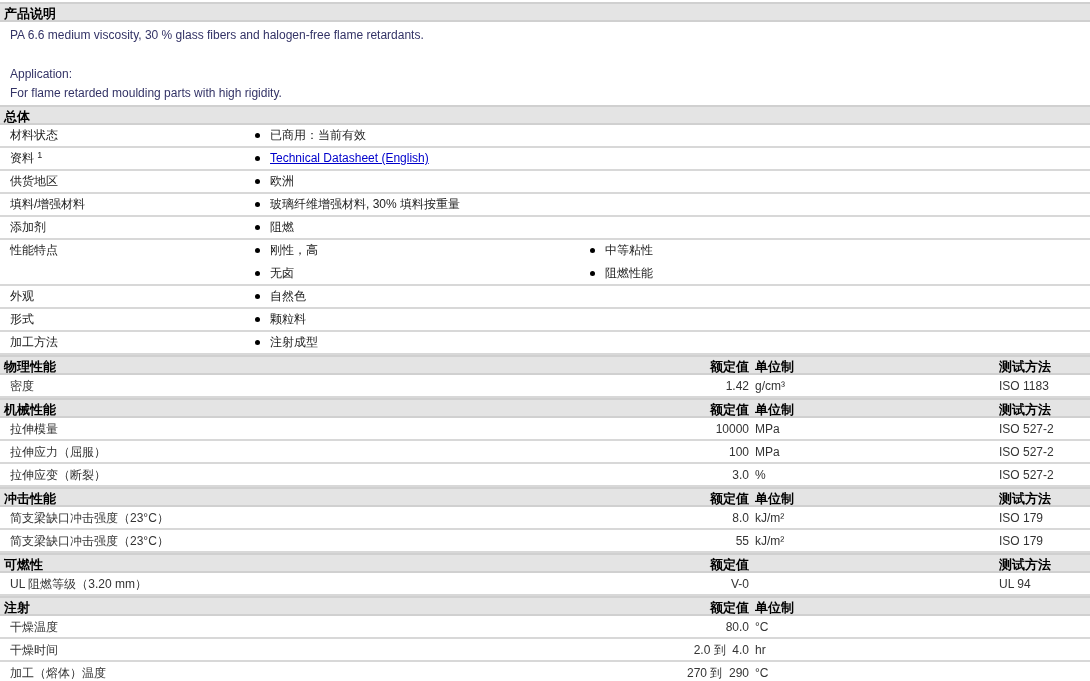 The height and width of the screenshot is (681, 1090). I want to click on property-label: 密度, so click(22, 386).